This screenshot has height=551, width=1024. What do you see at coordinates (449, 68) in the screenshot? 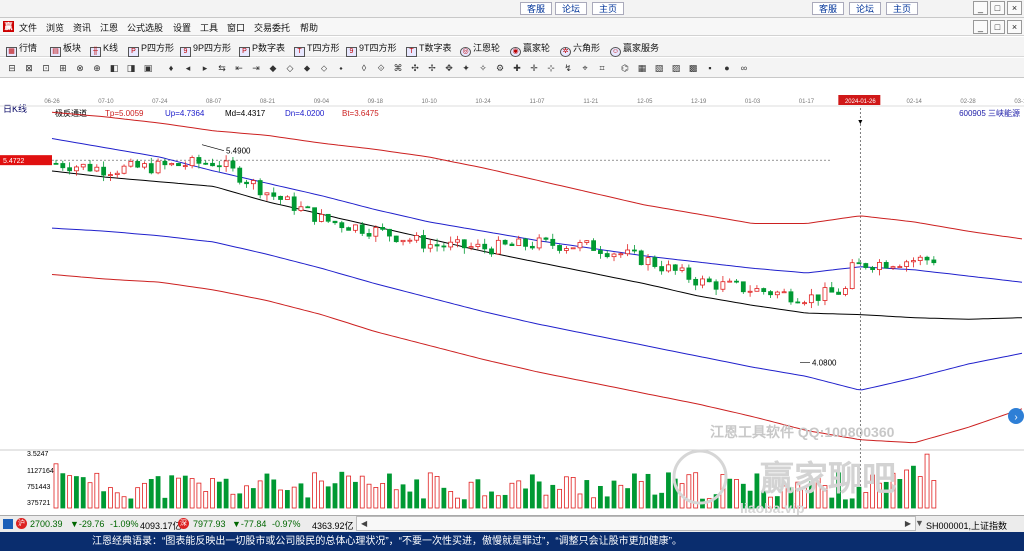
I see `draw-tool-icon: ✥` at bounding box center [449, 68].